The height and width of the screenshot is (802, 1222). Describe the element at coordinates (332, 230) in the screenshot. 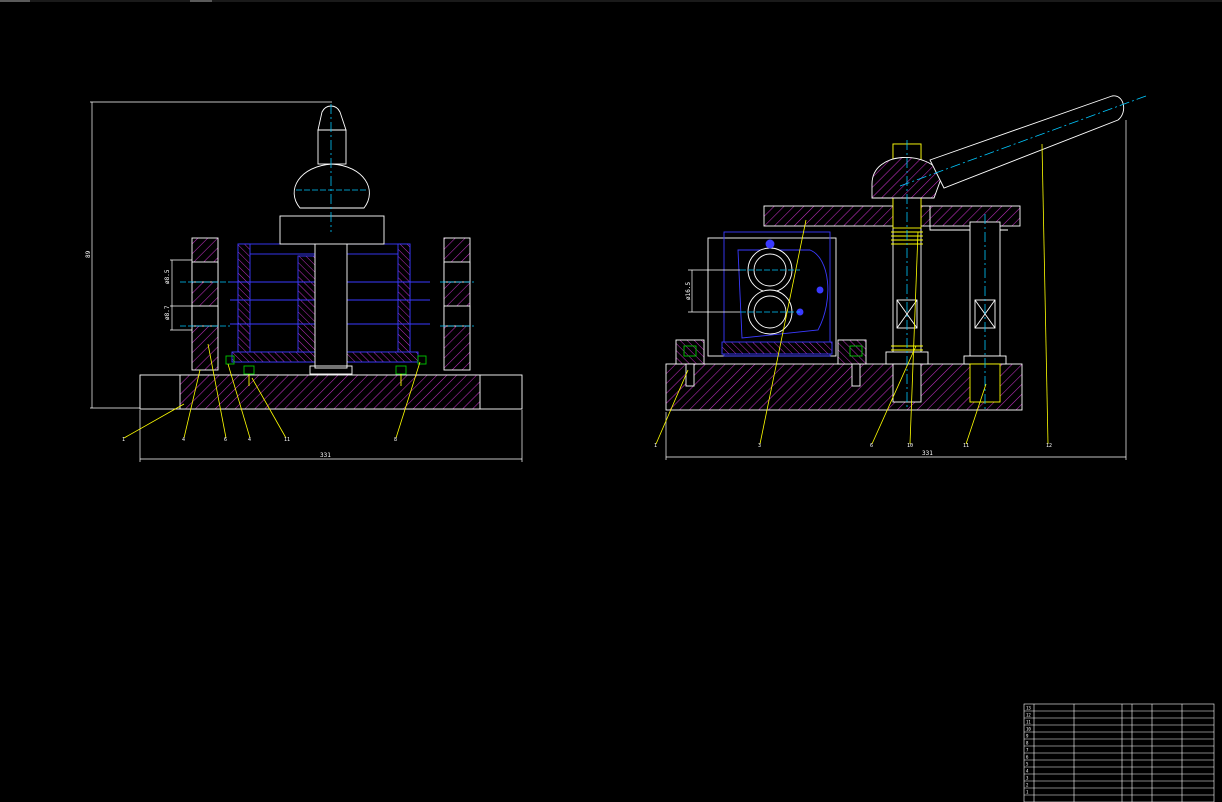

I see `front-top-block` at that location.